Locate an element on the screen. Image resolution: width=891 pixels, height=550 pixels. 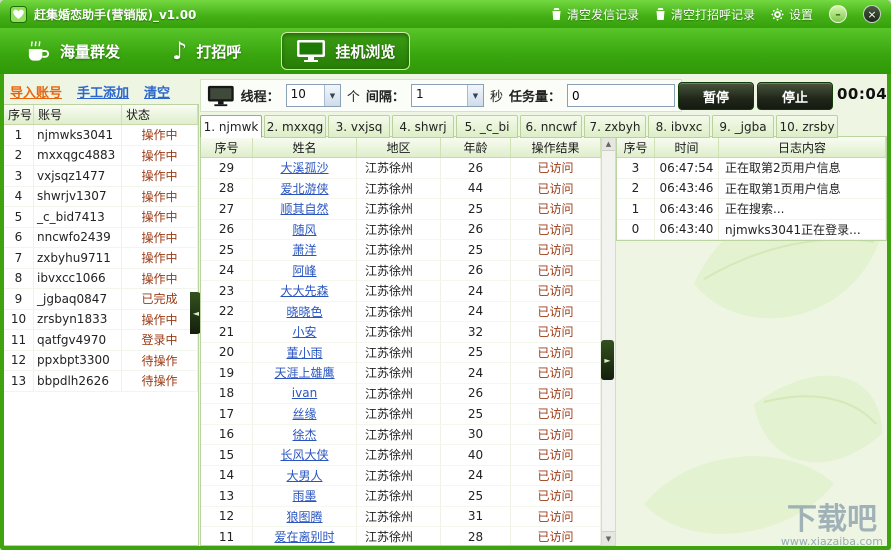
result-row: 23 大大先森 江苏徐州 24 已访问 is located at coordinates (401, 291).